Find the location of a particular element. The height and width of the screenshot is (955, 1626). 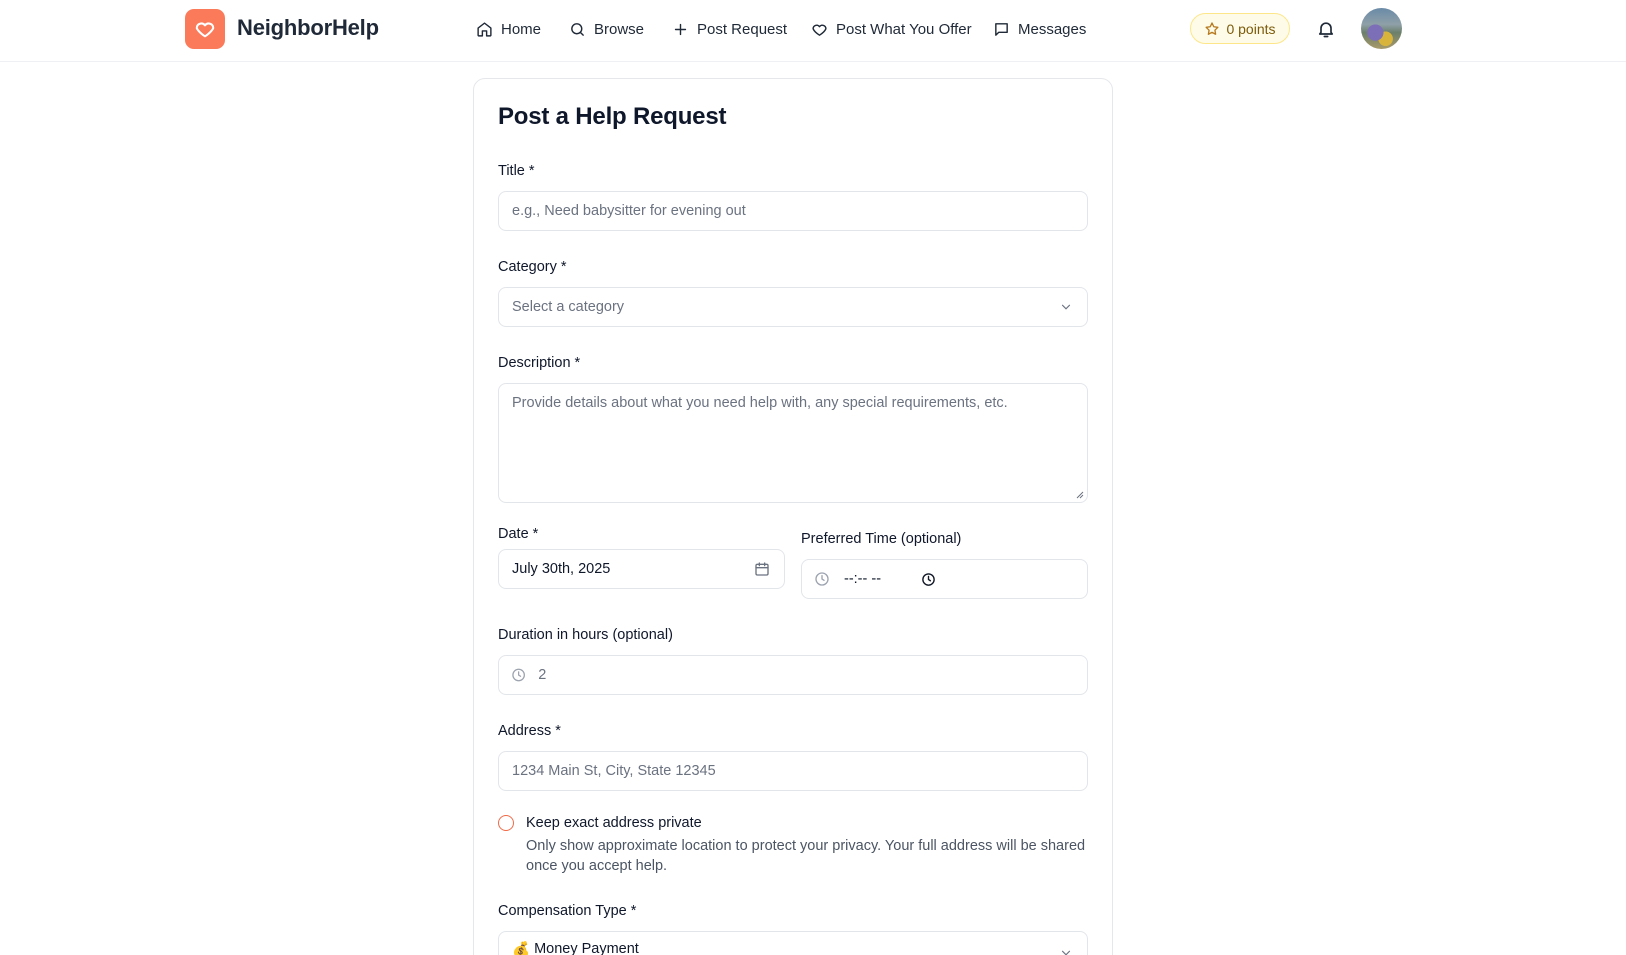

date-label: Date * is located at coordinates (518, 534).